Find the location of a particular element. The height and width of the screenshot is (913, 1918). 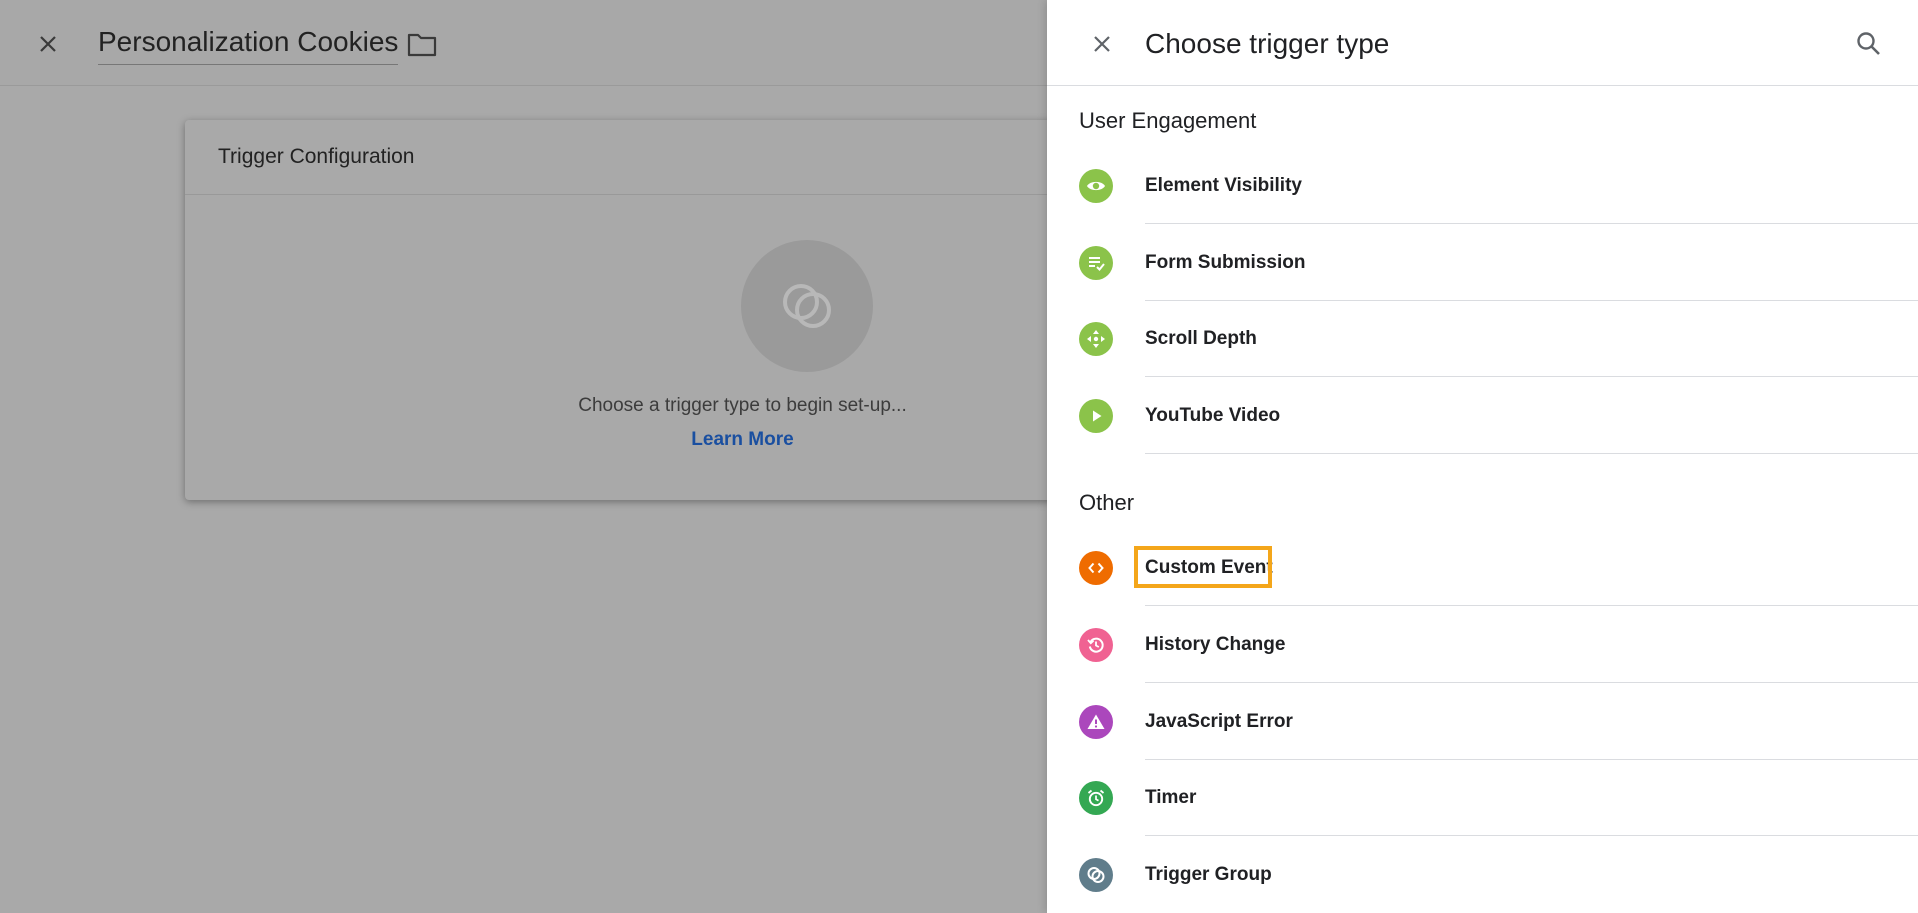

trigger-group-icon is located at coordinates (1096, 875).